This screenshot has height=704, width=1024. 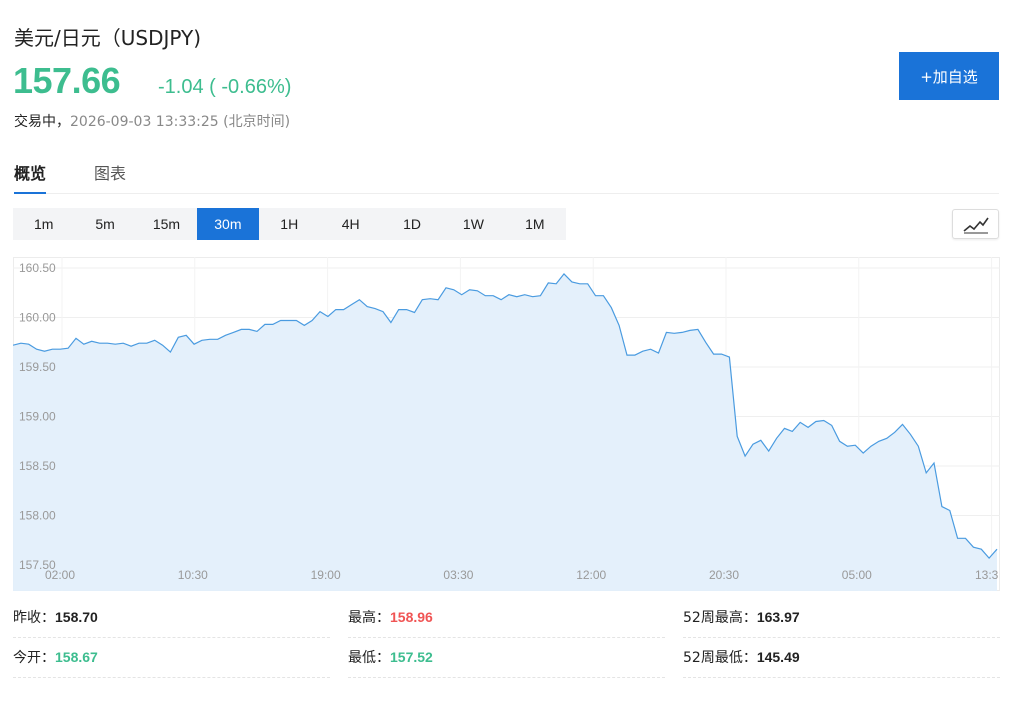 What do you see at coordinates (37, 318) in the screenshot?
I see `y-tick-label: 160.00` at bounding box center [37, 318].